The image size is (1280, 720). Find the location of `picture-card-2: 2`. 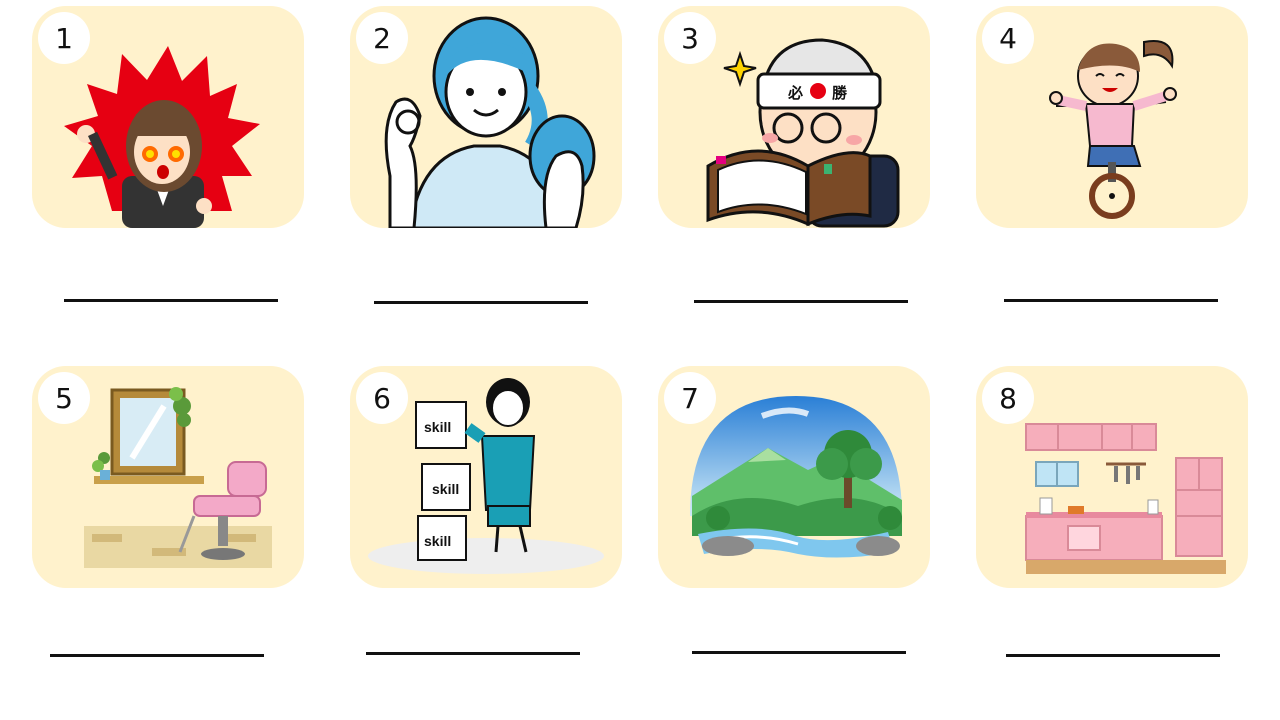

picture-card-2: 2 is located at coordinates (486, 117).